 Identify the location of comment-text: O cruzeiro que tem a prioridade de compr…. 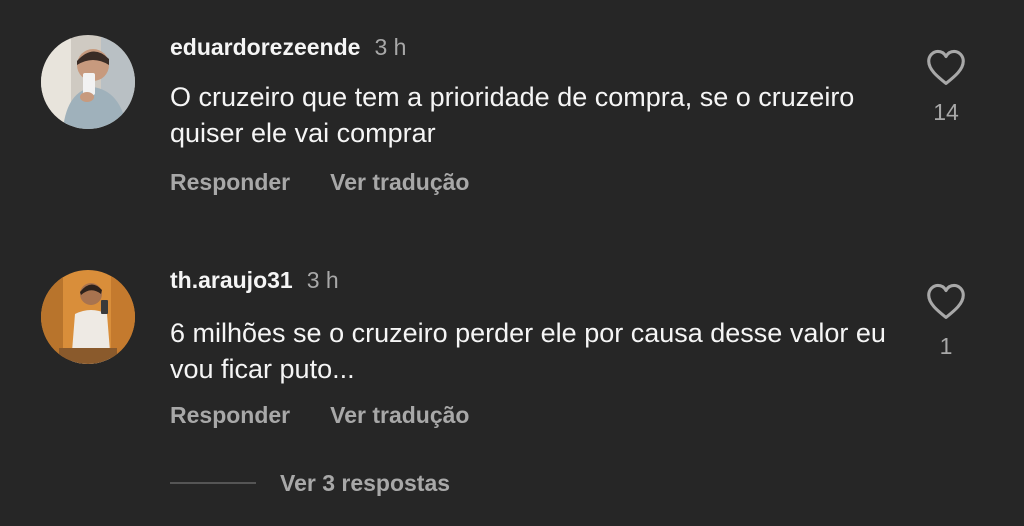
(512, 115).